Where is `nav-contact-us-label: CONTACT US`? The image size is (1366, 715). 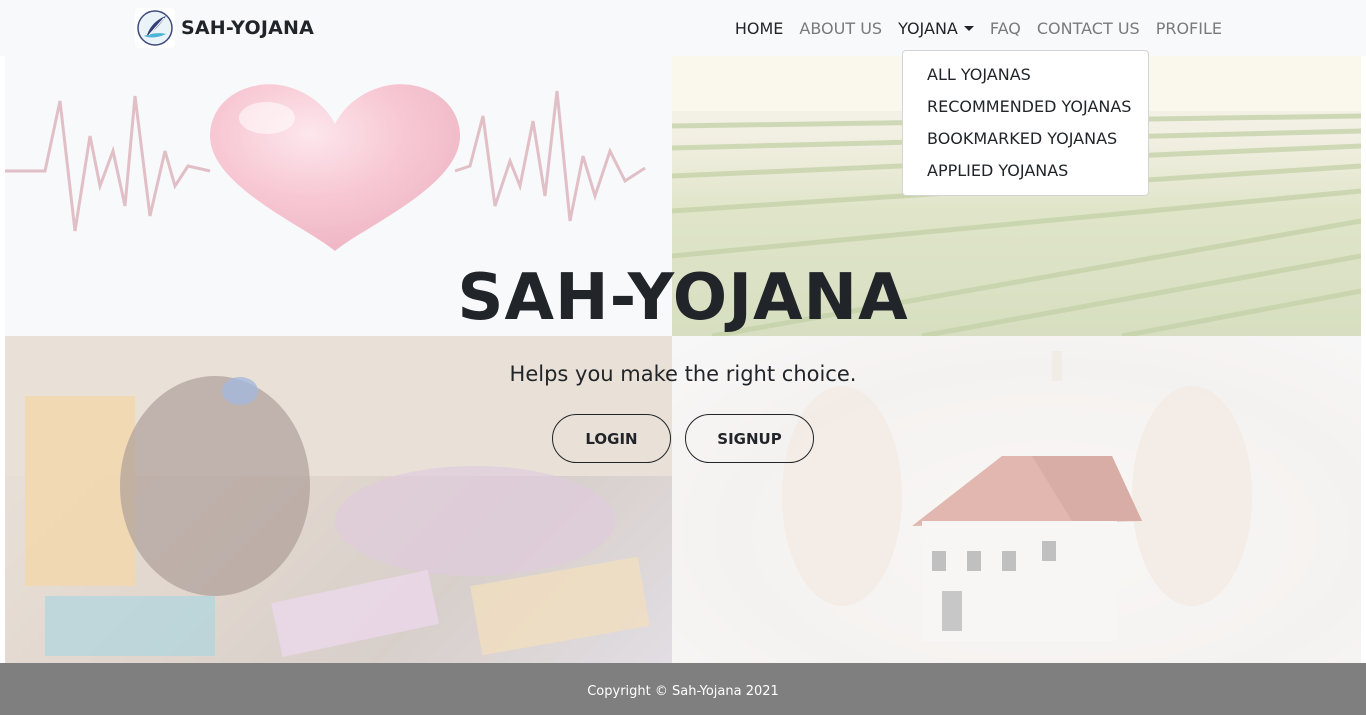 nav-contact-us-label: CONTACT US is located at coordinates (1088, 28).